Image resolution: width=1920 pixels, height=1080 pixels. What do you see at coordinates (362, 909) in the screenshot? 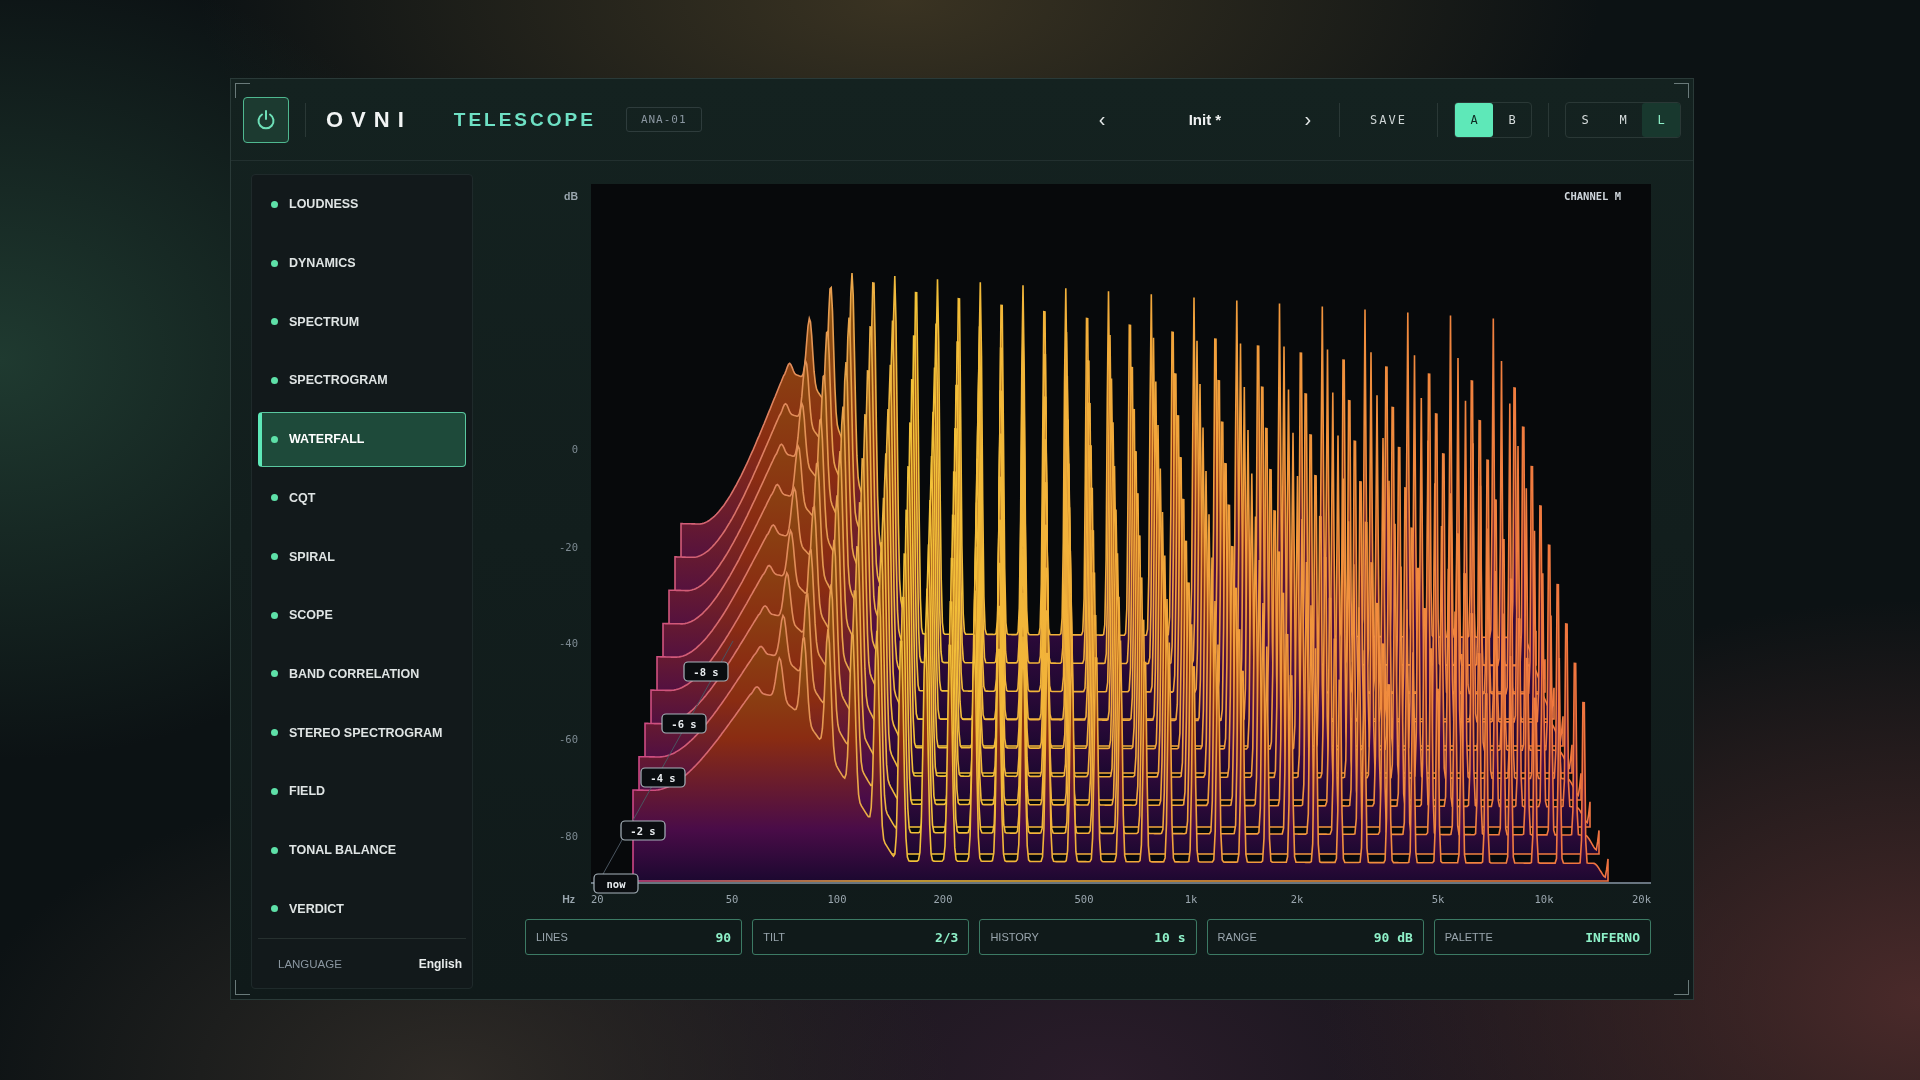
I see `sidebar-item: VERDICT` at bounding box center [362, 909].